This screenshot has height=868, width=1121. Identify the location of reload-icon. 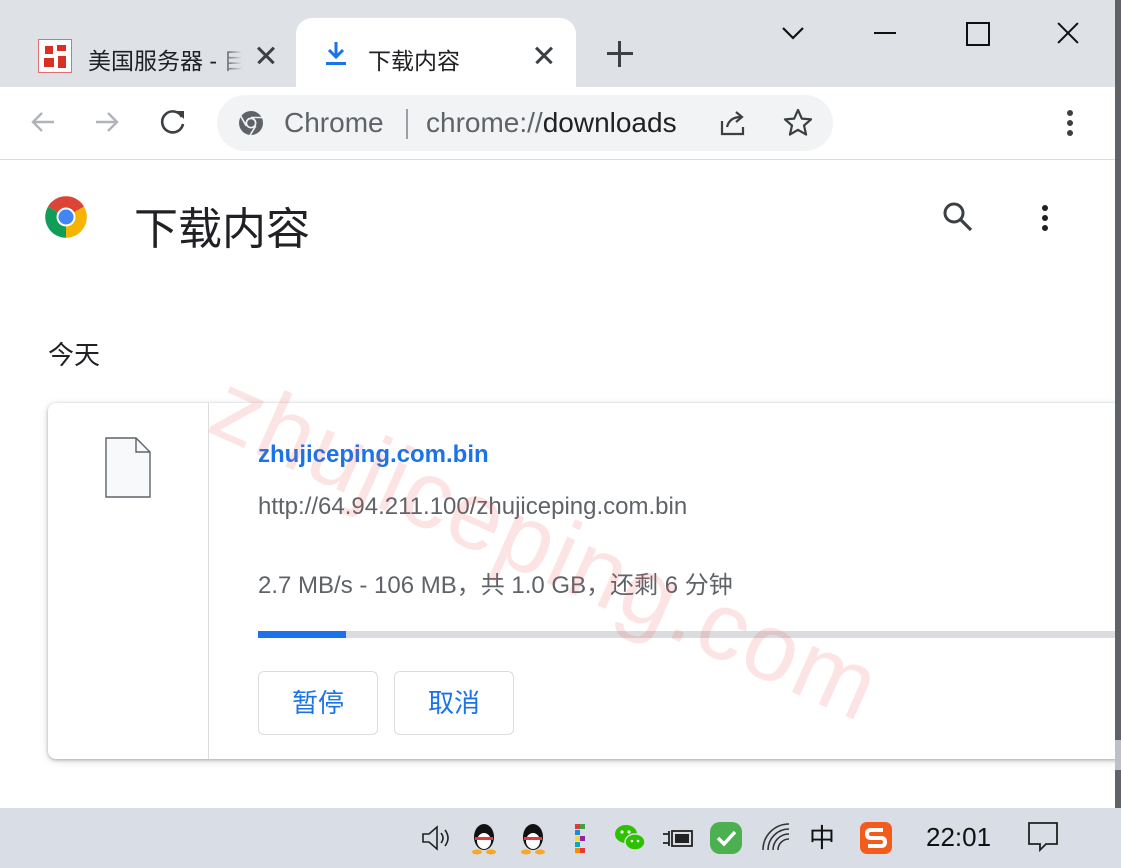
(173, 122).